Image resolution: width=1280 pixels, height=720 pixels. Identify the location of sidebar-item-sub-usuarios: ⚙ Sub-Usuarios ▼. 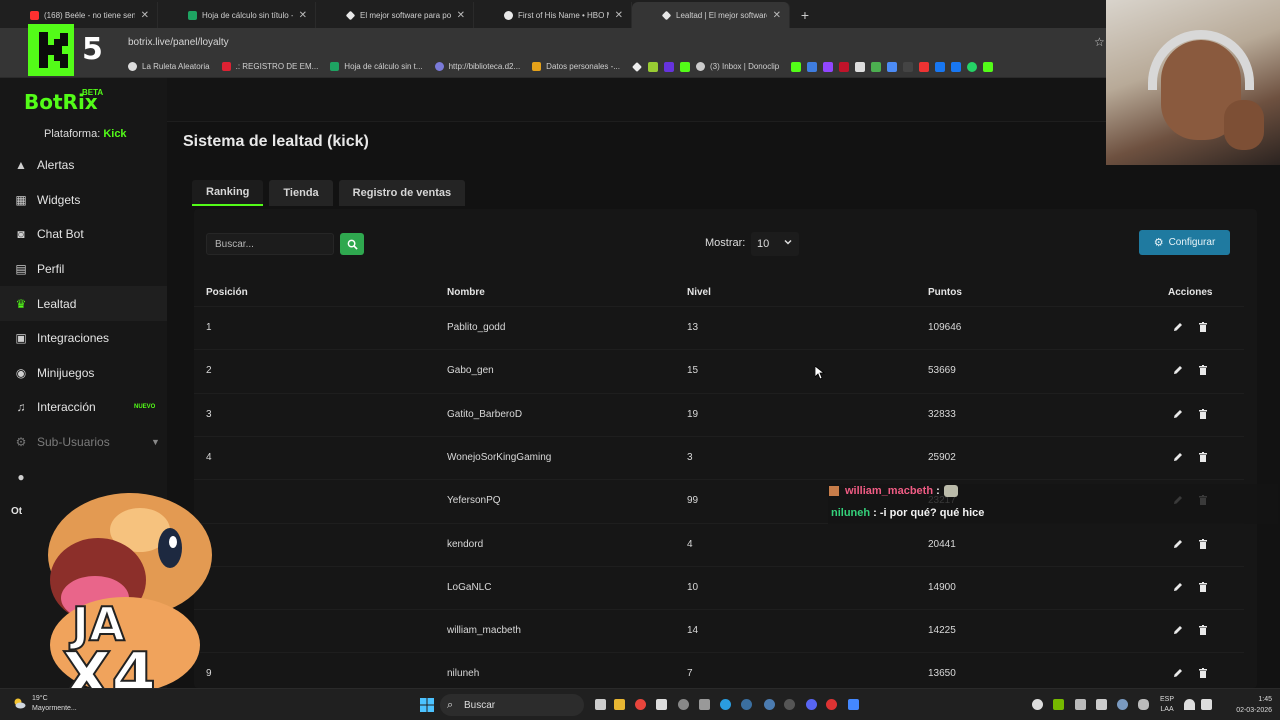
(83, 442).